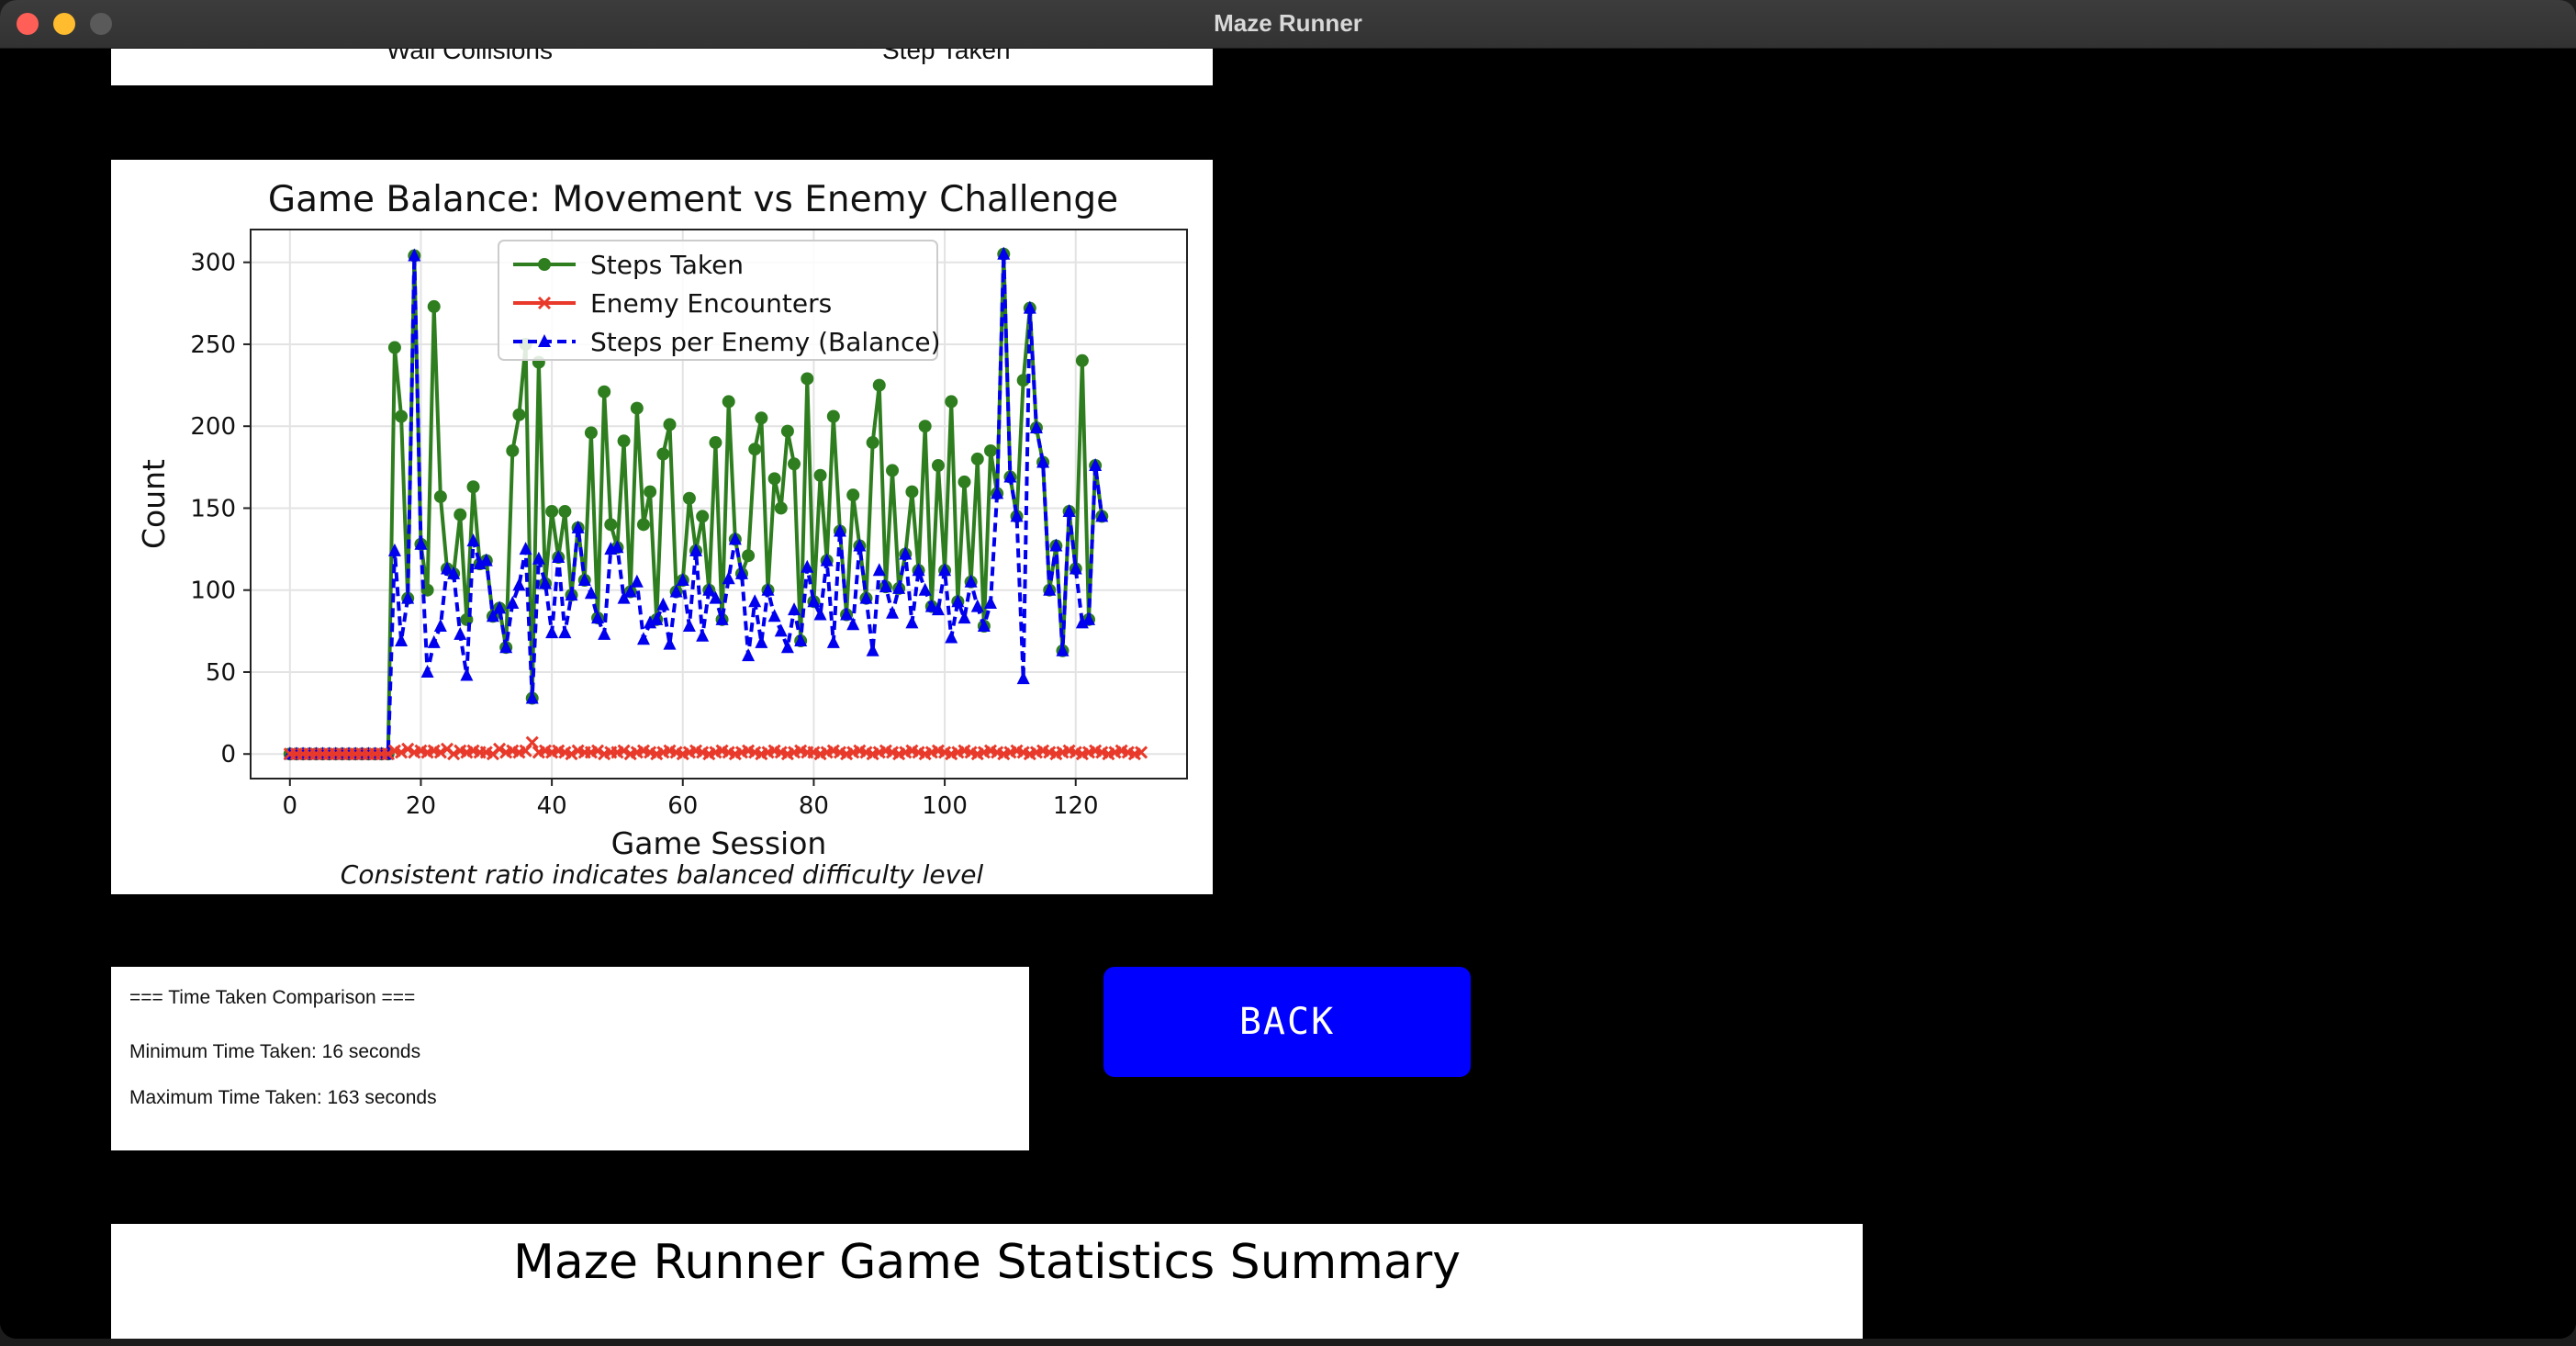 The height and width of the screenshot is (1346, 2576). What do you see at coordinates (765, 342) in the screenshot?
I see `legend-label: Steps per Enemy (Balance)` at bounding box center [765, 342].